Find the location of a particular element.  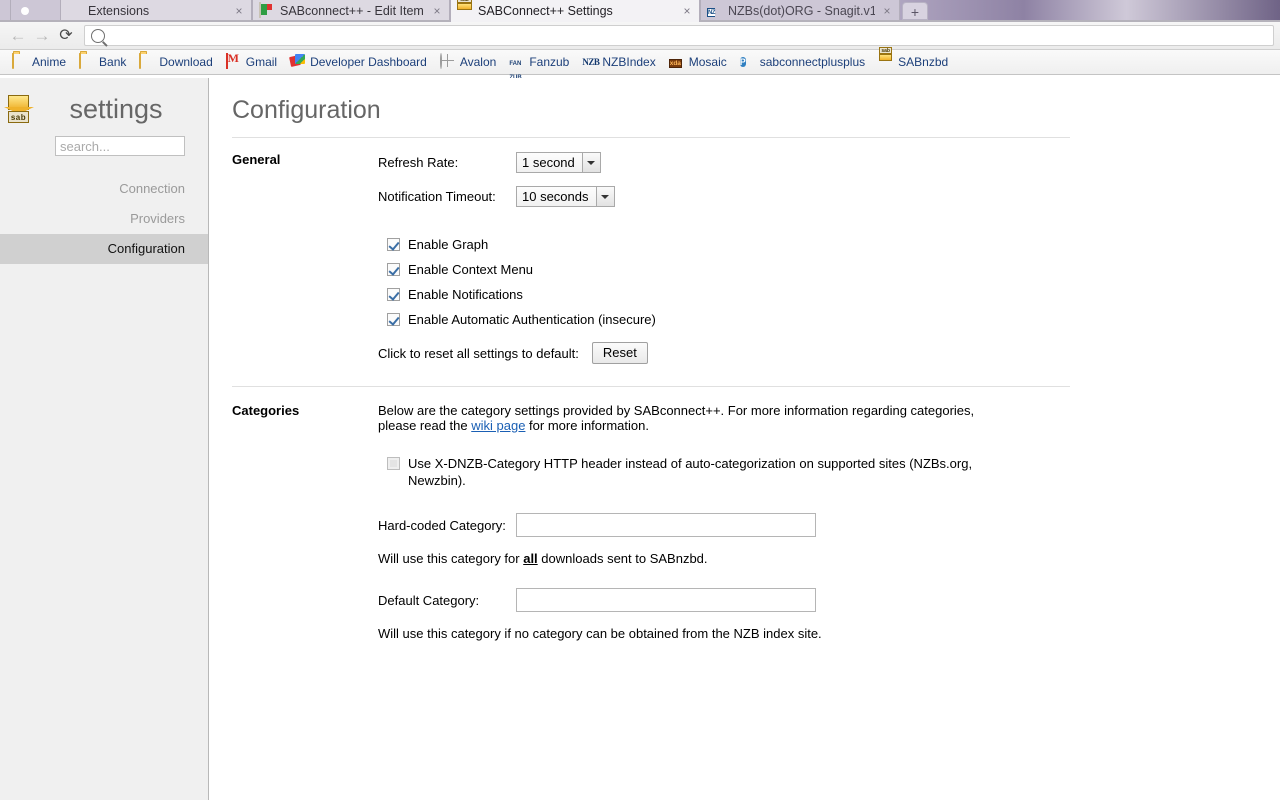

bookmark-developer-dashboard: Developer Dashboard is located at coordinates (358, 62).